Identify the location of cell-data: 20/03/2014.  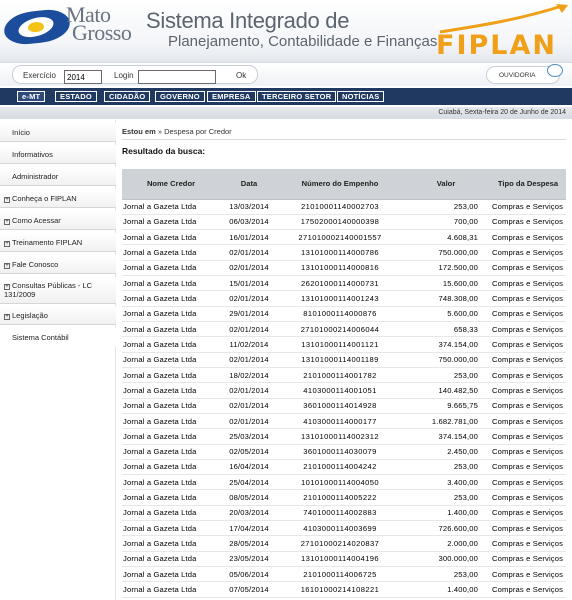
(249, 513).